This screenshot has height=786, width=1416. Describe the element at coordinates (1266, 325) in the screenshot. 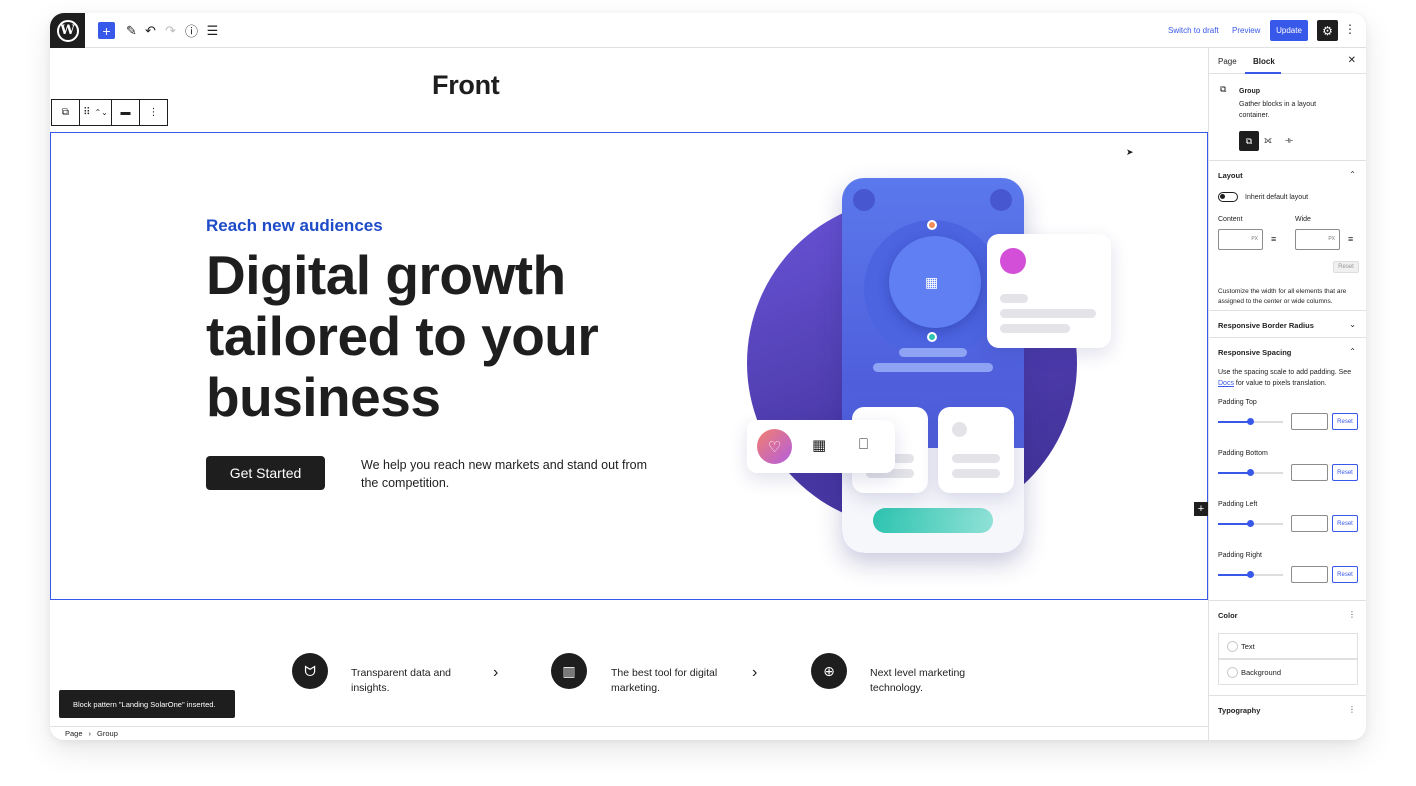

I see `border-radius-title: Responsive Border Radius` at that location.